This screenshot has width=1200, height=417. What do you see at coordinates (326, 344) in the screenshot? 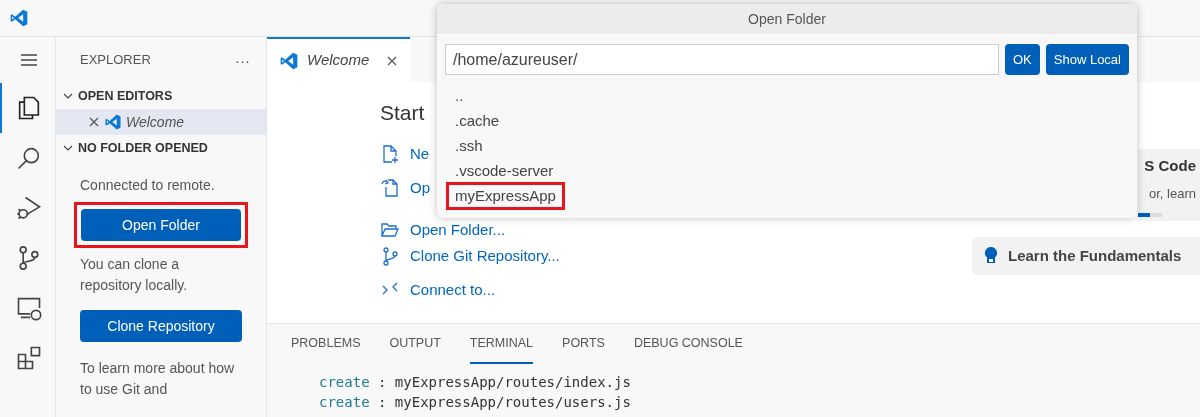
I see `panel-tab: PROBLEMS` at bounding box center [326, 344].